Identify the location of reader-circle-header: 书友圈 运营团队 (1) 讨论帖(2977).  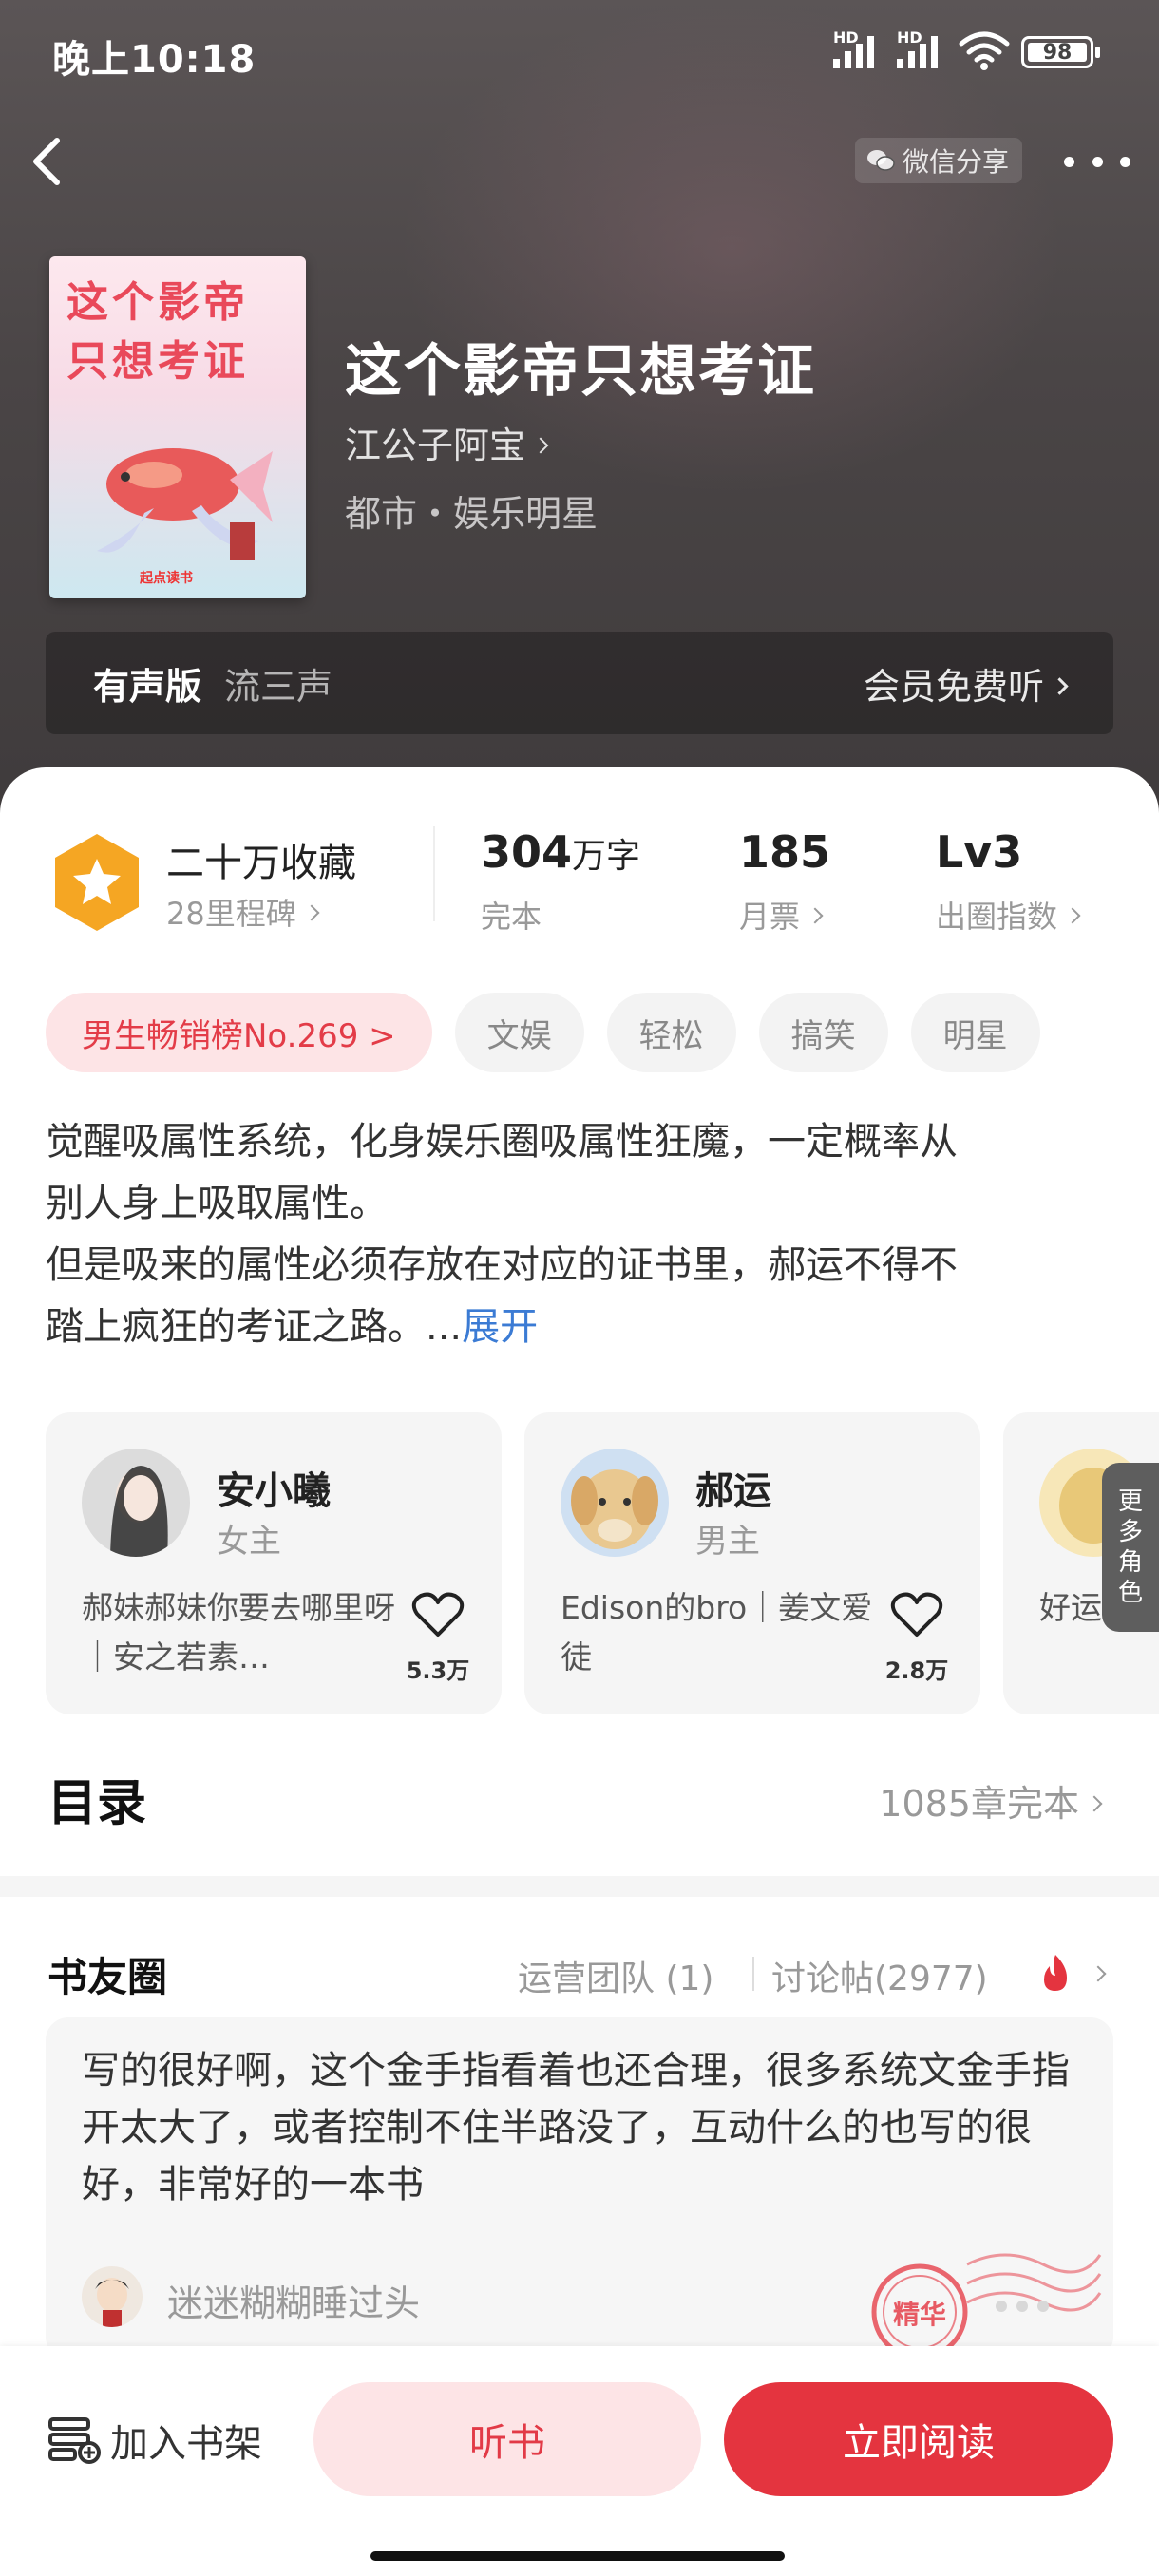
(579, 1976).